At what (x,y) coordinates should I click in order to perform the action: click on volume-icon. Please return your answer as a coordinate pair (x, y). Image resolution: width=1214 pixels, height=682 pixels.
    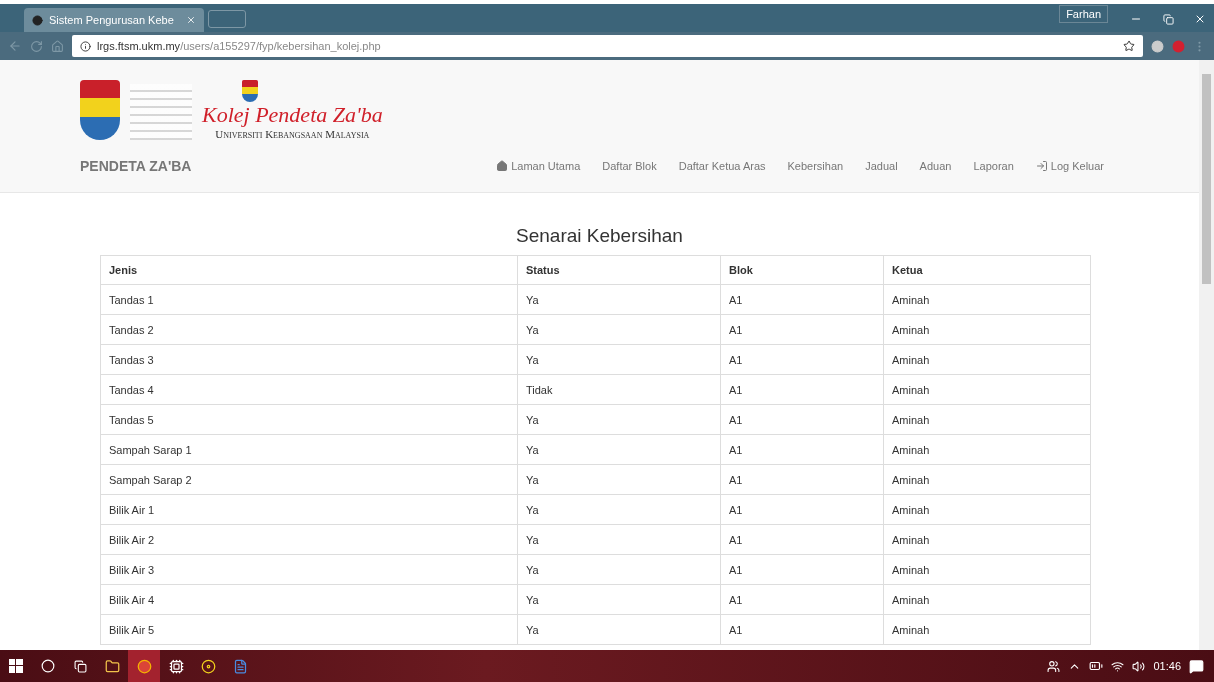
    Looking at the image, I should click on (1139, 666).